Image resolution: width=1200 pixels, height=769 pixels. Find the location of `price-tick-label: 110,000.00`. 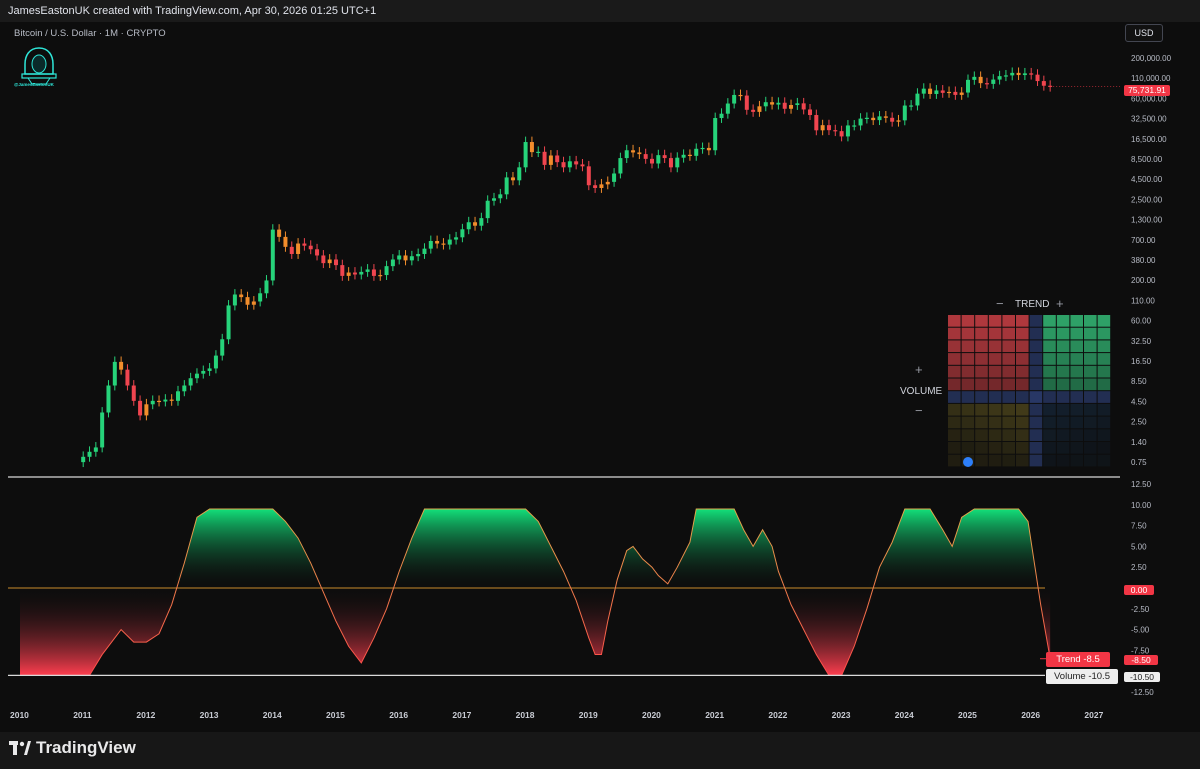

price-tick-label: 110,000.00 is located at coordinates (1151, 78).